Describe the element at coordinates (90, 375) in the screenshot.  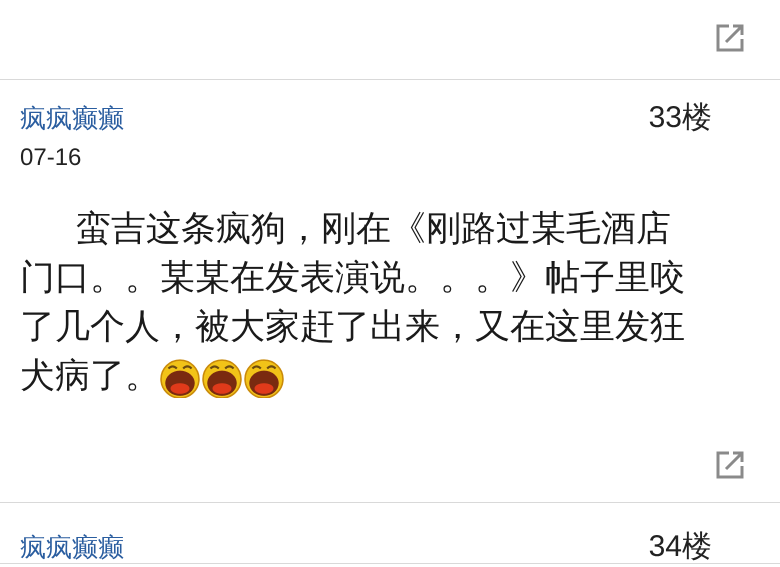
I see `post-text-line: 犬病了。` at that location.